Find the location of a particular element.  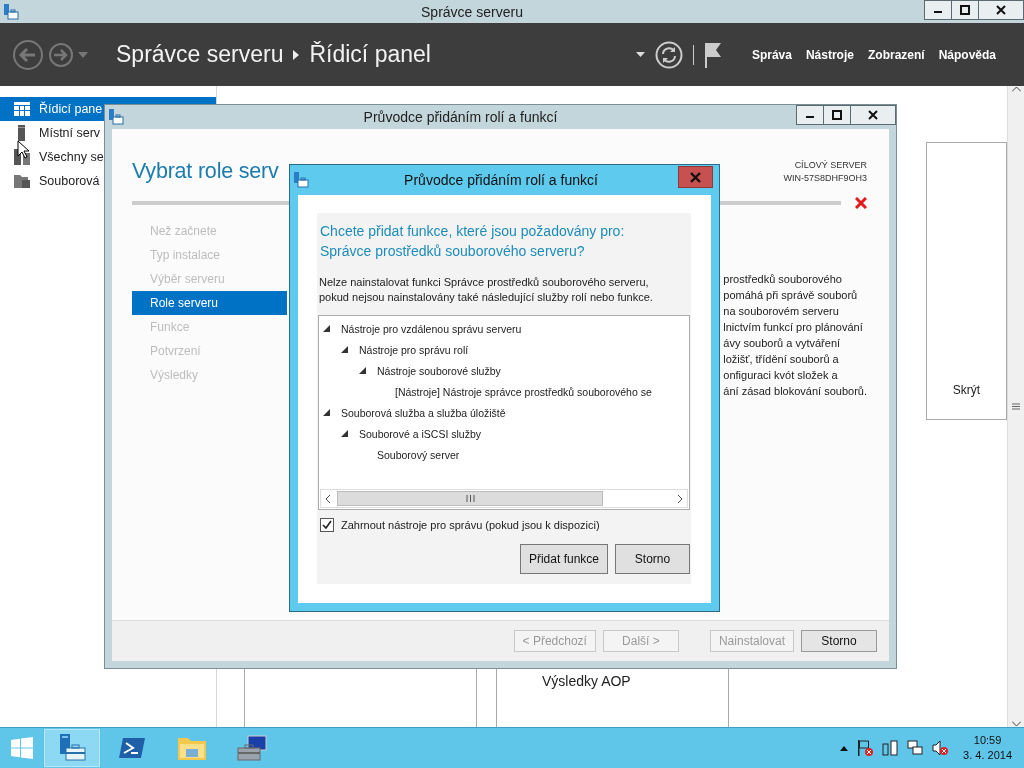

description-text: na souborovém serveru is located at coordinates (781, 311).